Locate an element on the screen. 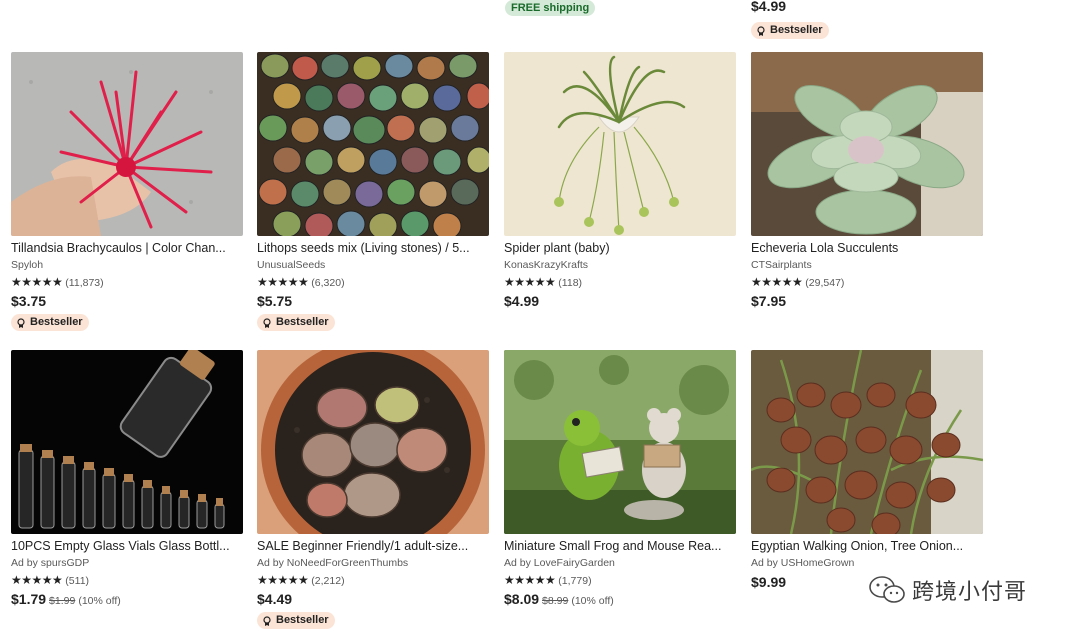 The image size is (1080, 639). watermark: 跨境小付哥 is located at coordinates (947, 590).